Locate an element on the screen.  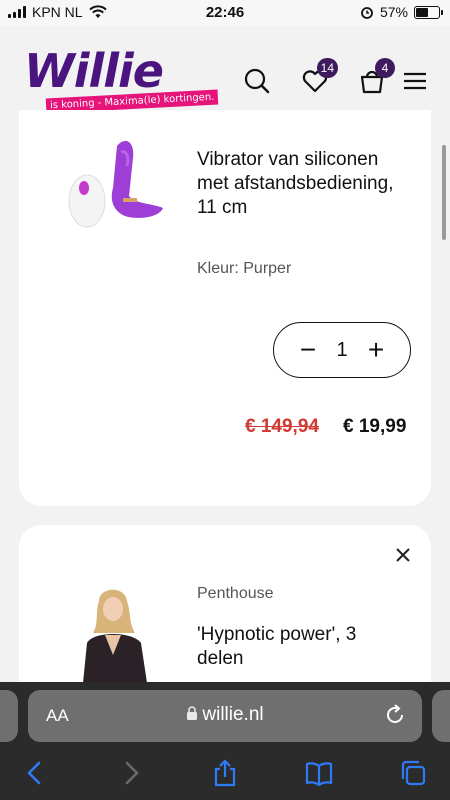
decrease-quantity-button: − is located at coordinates (308, 350).